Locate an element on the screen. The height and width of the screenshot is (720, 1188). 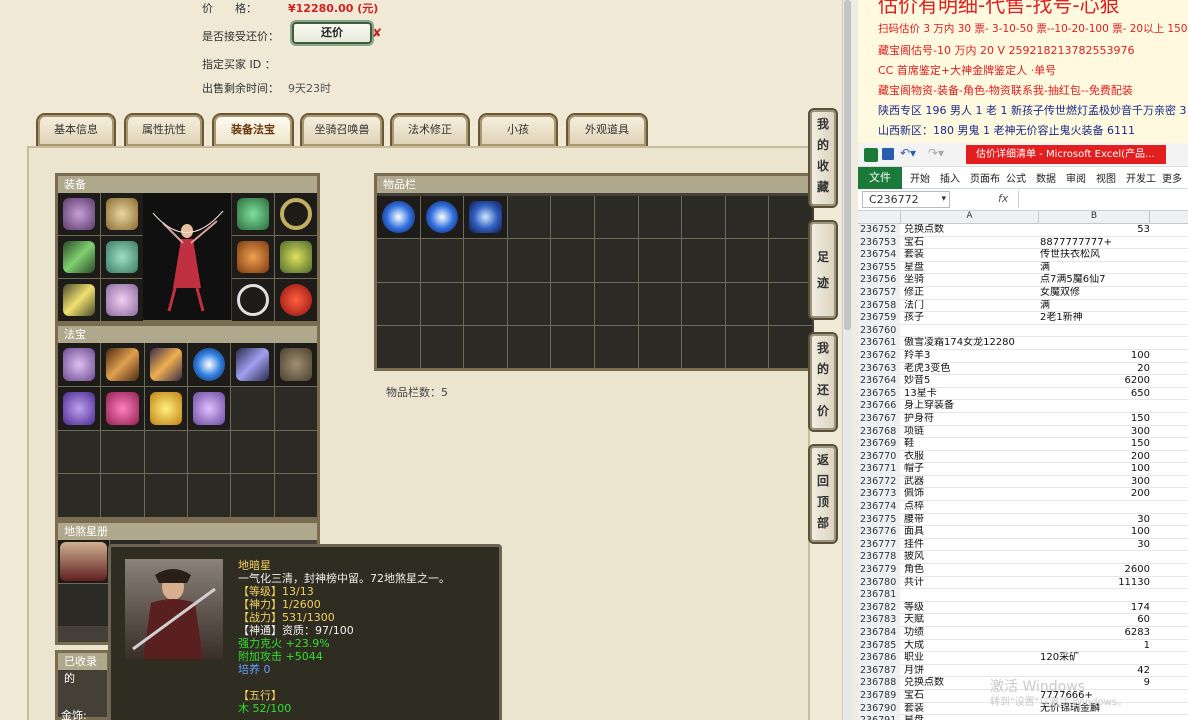
row-number: 236775 is located at coordinates (879, 520).